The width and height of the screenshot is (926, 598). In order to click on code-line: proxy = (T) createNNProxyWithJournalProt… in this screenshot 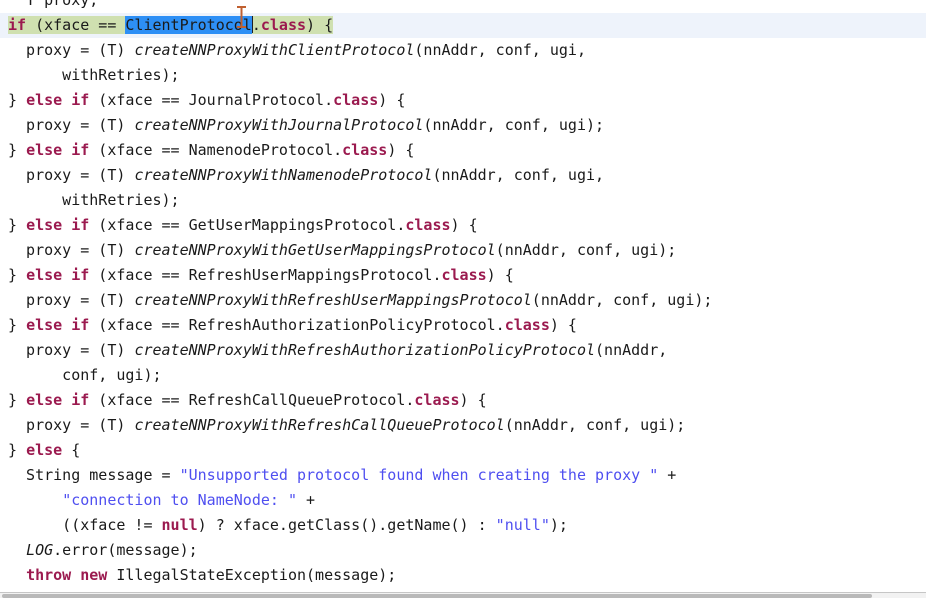, I will do `click(463, 125)`.